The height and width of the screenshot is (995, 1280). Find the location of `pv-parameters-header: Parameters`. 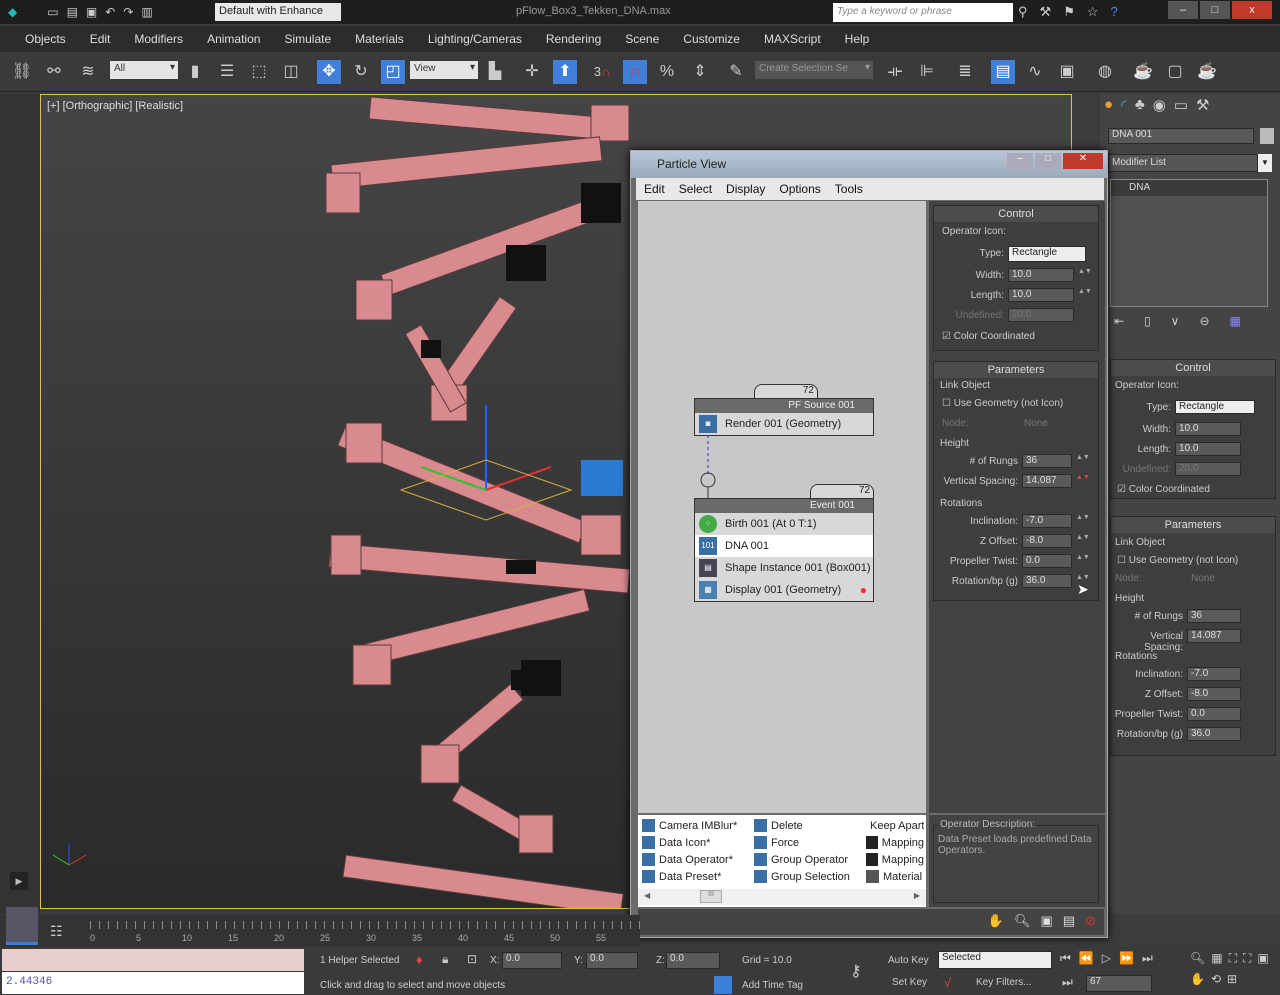

pv-parameters-header: Parameters is located at coordinates (1016, 370).